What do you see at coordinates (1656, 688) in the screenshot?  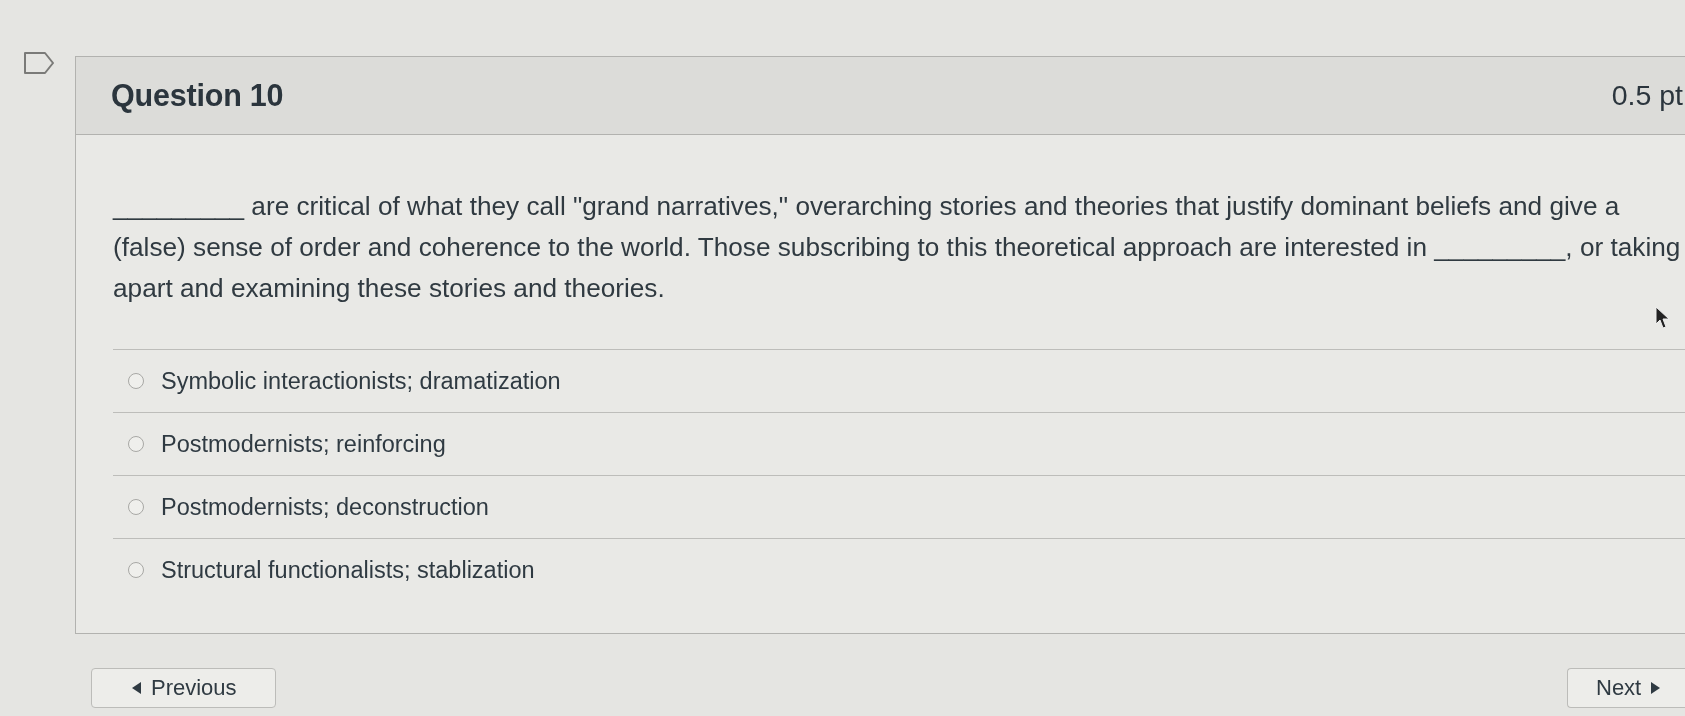 I see `caret-right-icon` at bounding box center [1656, 688].